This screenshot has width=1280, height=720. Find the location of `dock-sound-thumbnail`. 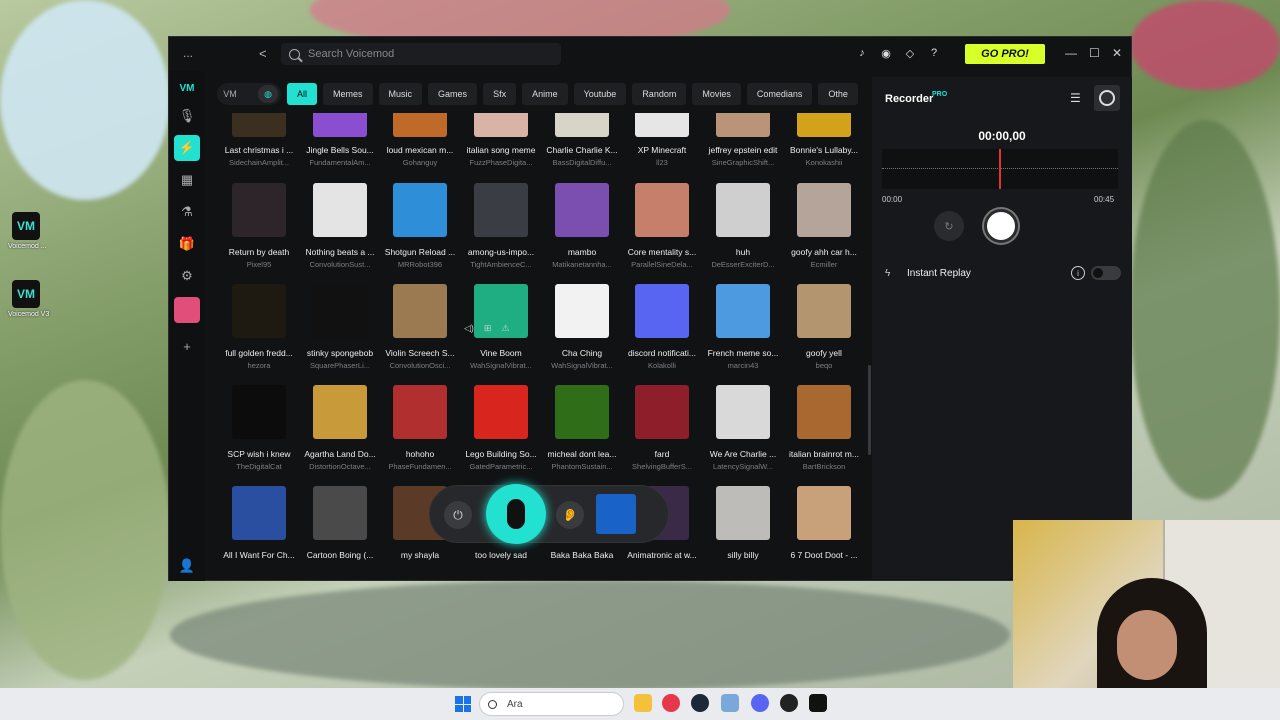

dock-sound-thumbnail is located at coordinates (616, 514).